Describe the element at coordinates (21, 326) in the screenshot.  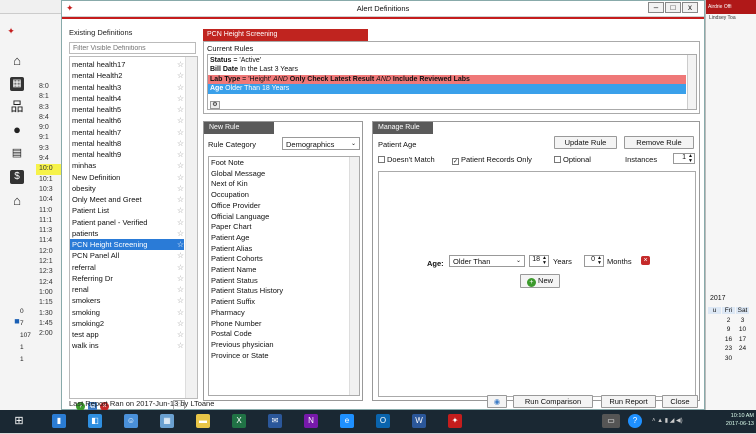
I see `mini-counter: 7` at that location.